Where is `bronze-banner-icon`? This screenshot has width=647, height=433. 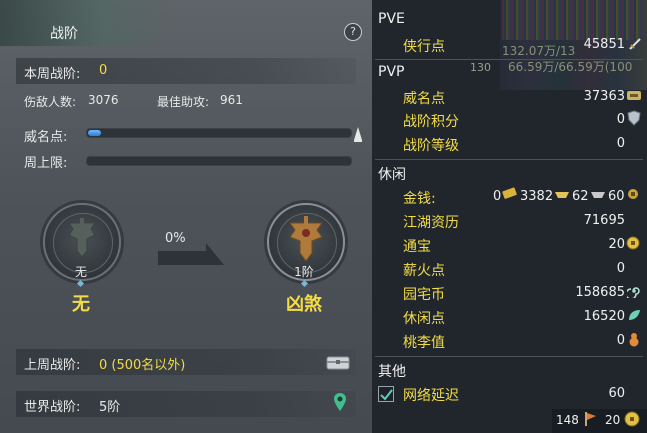
bronze-banner-icon is located at coordinates (306, 239).